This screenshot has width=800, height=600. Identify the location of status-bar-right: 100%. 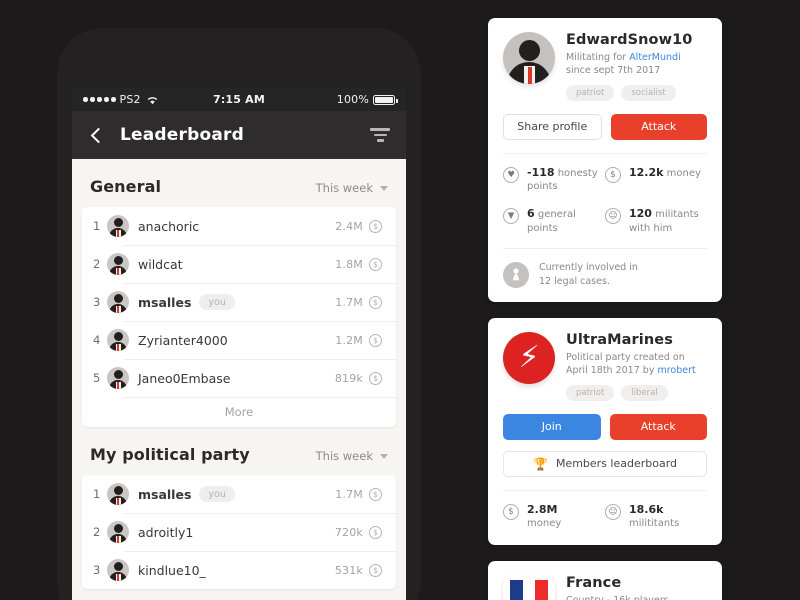
(349, 99).